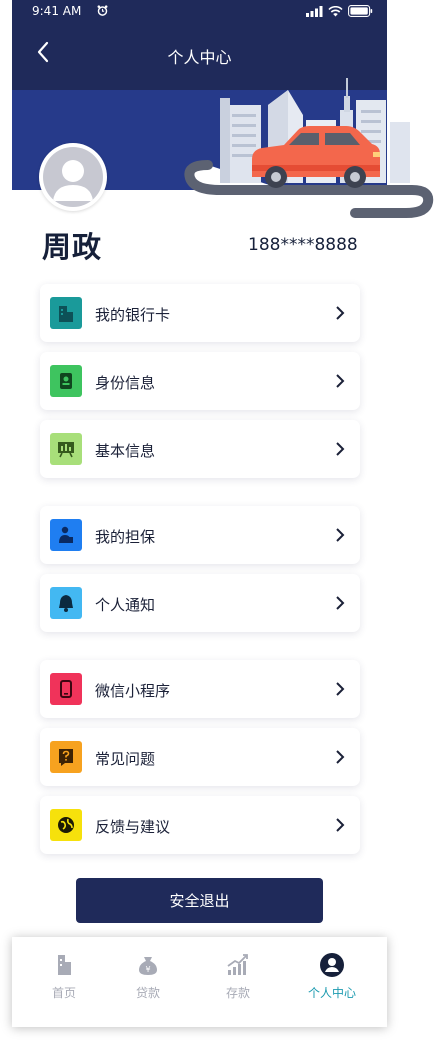  I want to click on tab-deposit: 存款, so click(238, 981).